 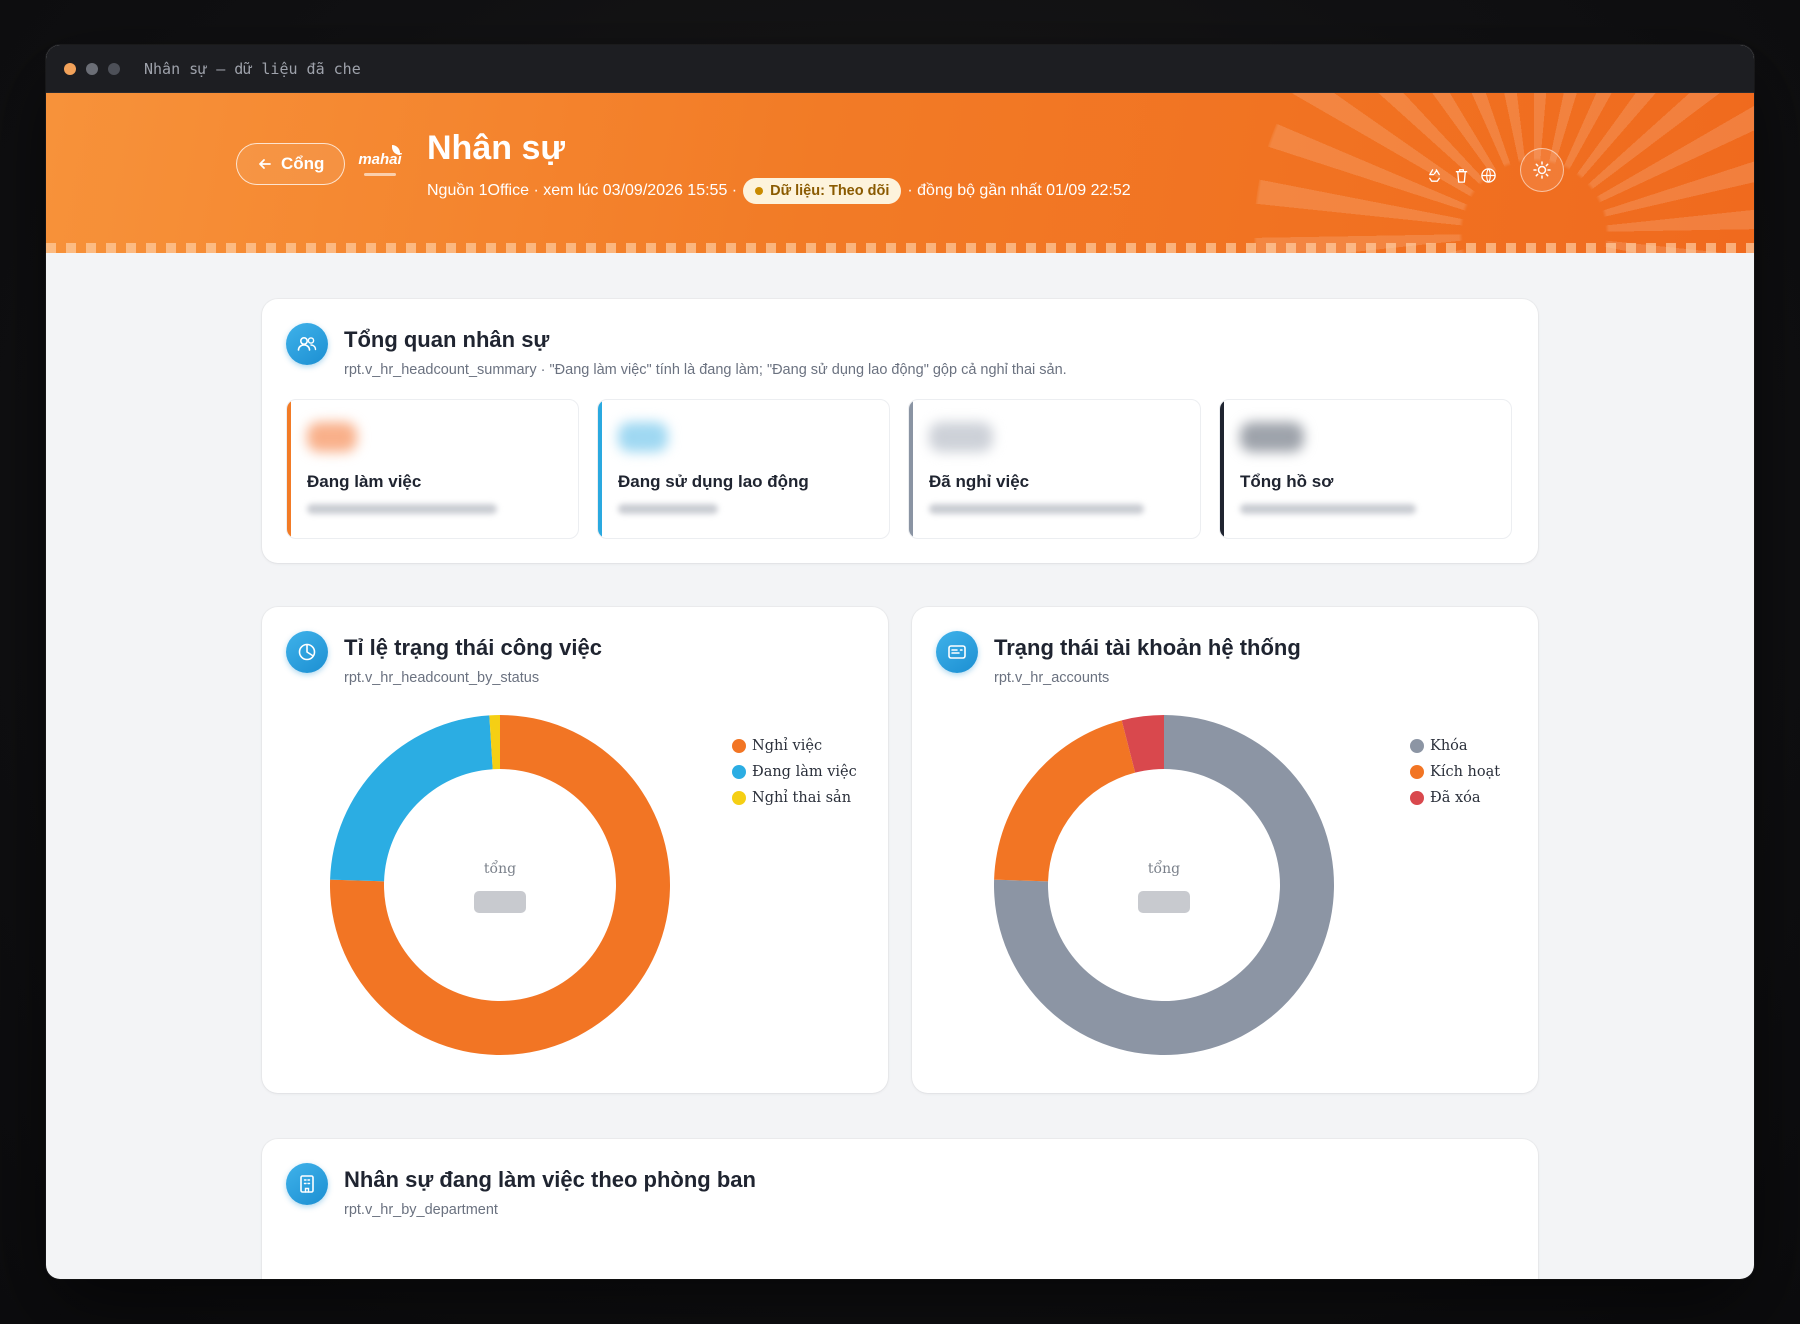 I want to click on title-bar: Nhân sự — dữ liệu đã che, so click(x=900, y=69).